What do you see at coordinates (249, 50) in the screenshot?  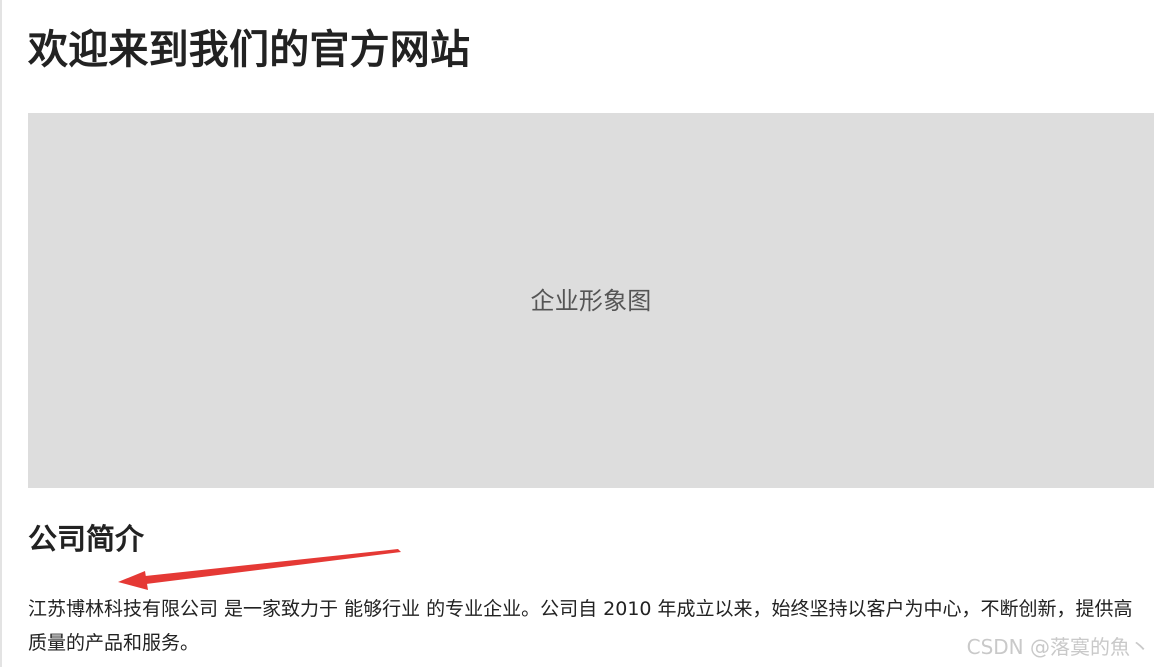 I see `page-title: 欢迎来到我们的官方网站` at bounding box center [249, 50].